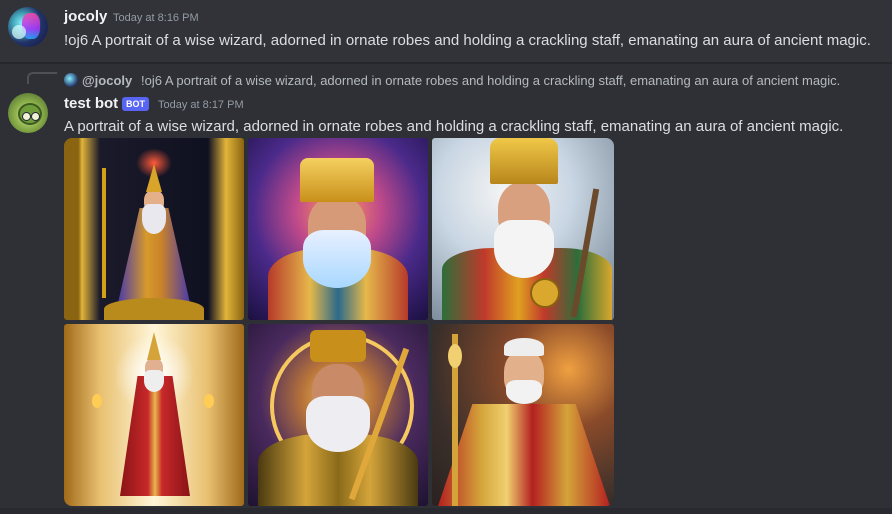 This screenshot has width=892, height=514. Describe the element at coordinates (446, 31) in the screenshot. I see `message-jocoly` at that location.